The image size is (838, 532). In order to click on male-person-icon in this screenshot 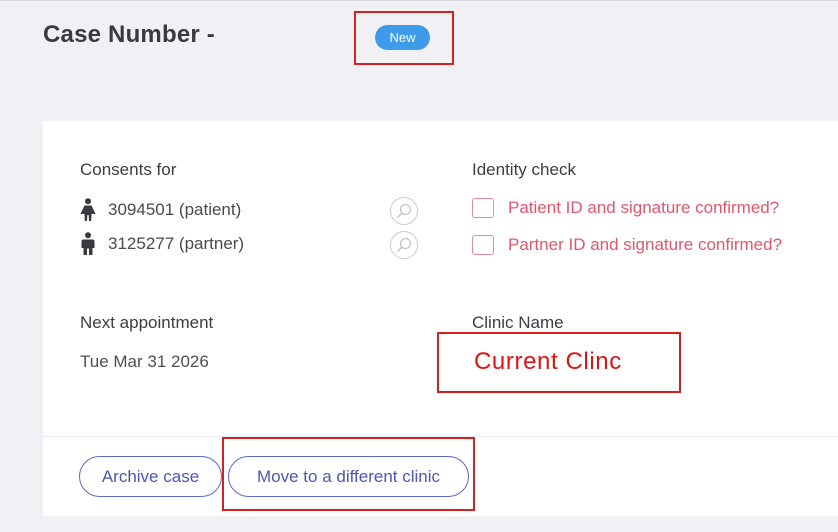, I will do `click(88, 243)`.